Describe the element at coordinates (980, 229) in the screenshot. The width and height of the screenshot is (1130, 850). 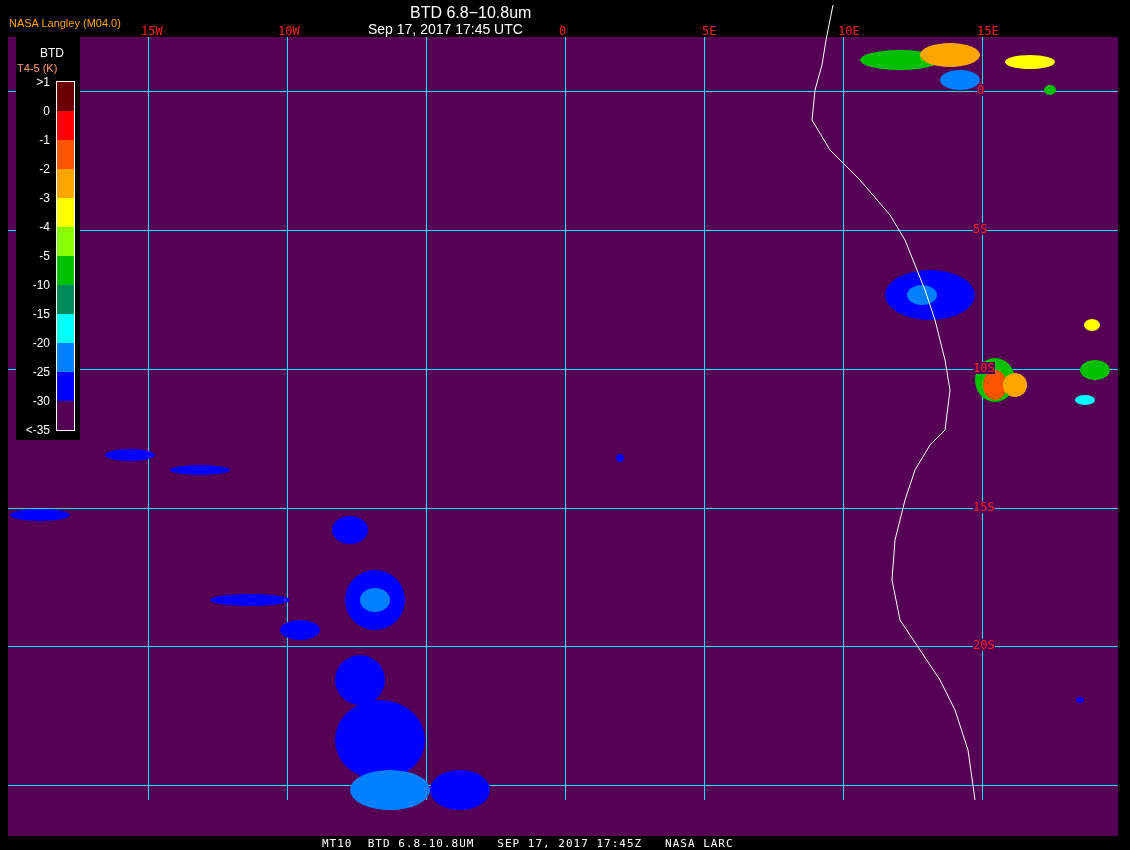
I see `latitude-label: 5S` at that location.